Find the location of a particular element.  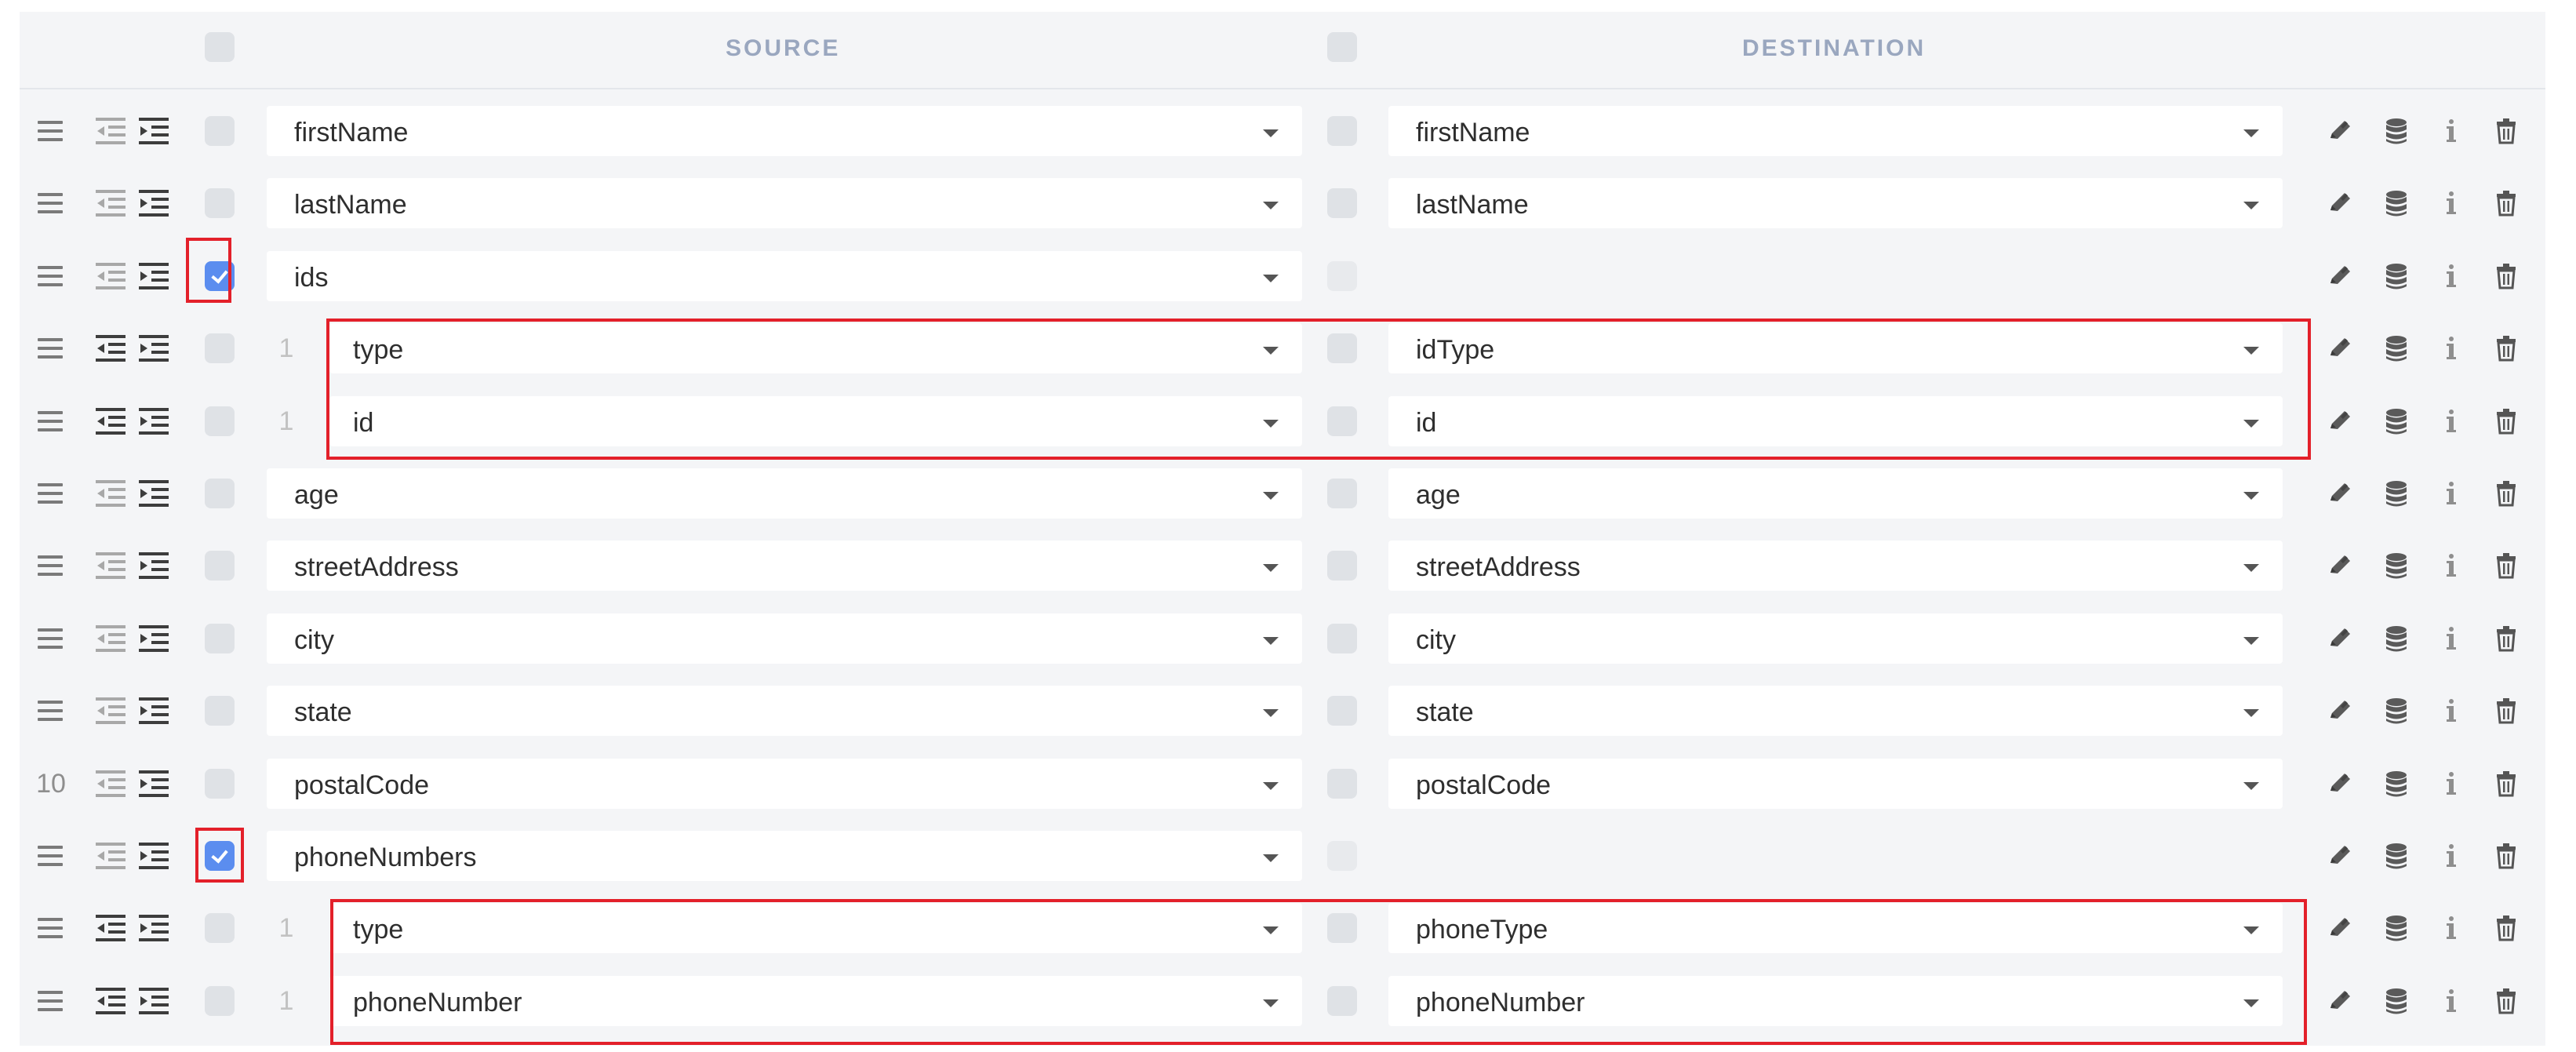

destination-field-select: age is located at coordinates (1835, 494).